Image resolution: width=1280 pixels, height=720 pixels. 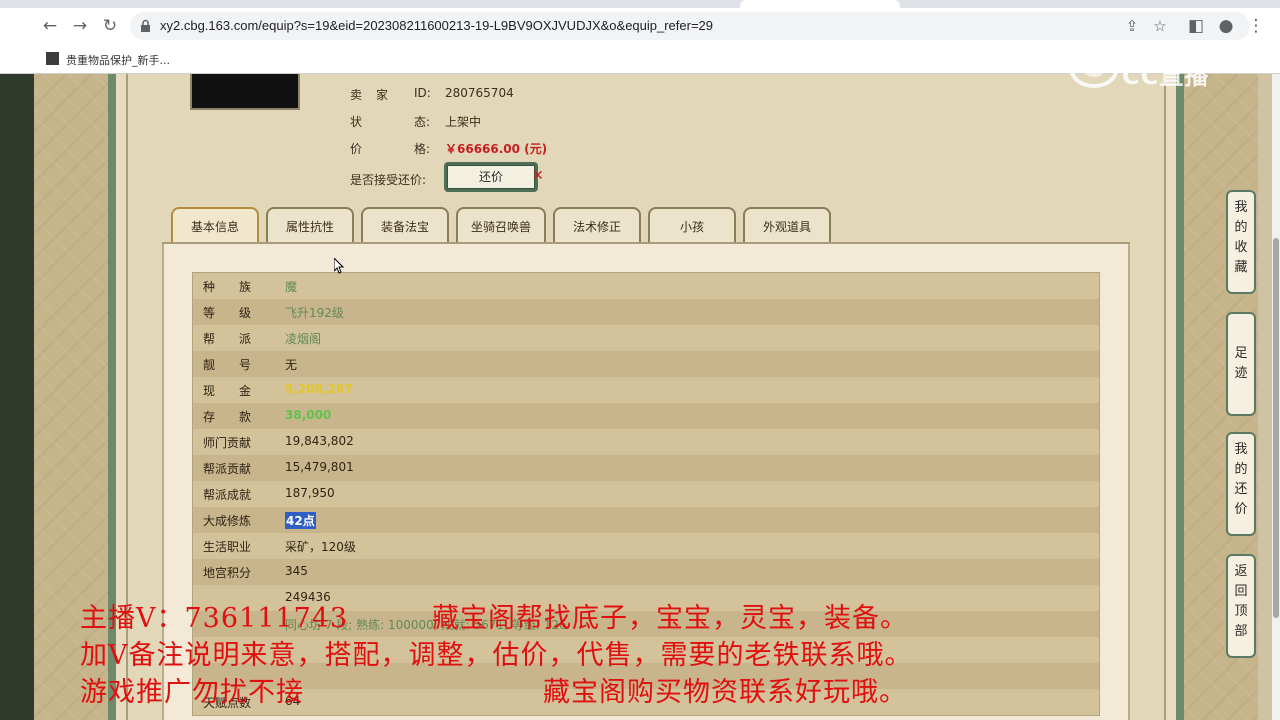 I want to click on row-value: 345, so click(x=296, y=571).